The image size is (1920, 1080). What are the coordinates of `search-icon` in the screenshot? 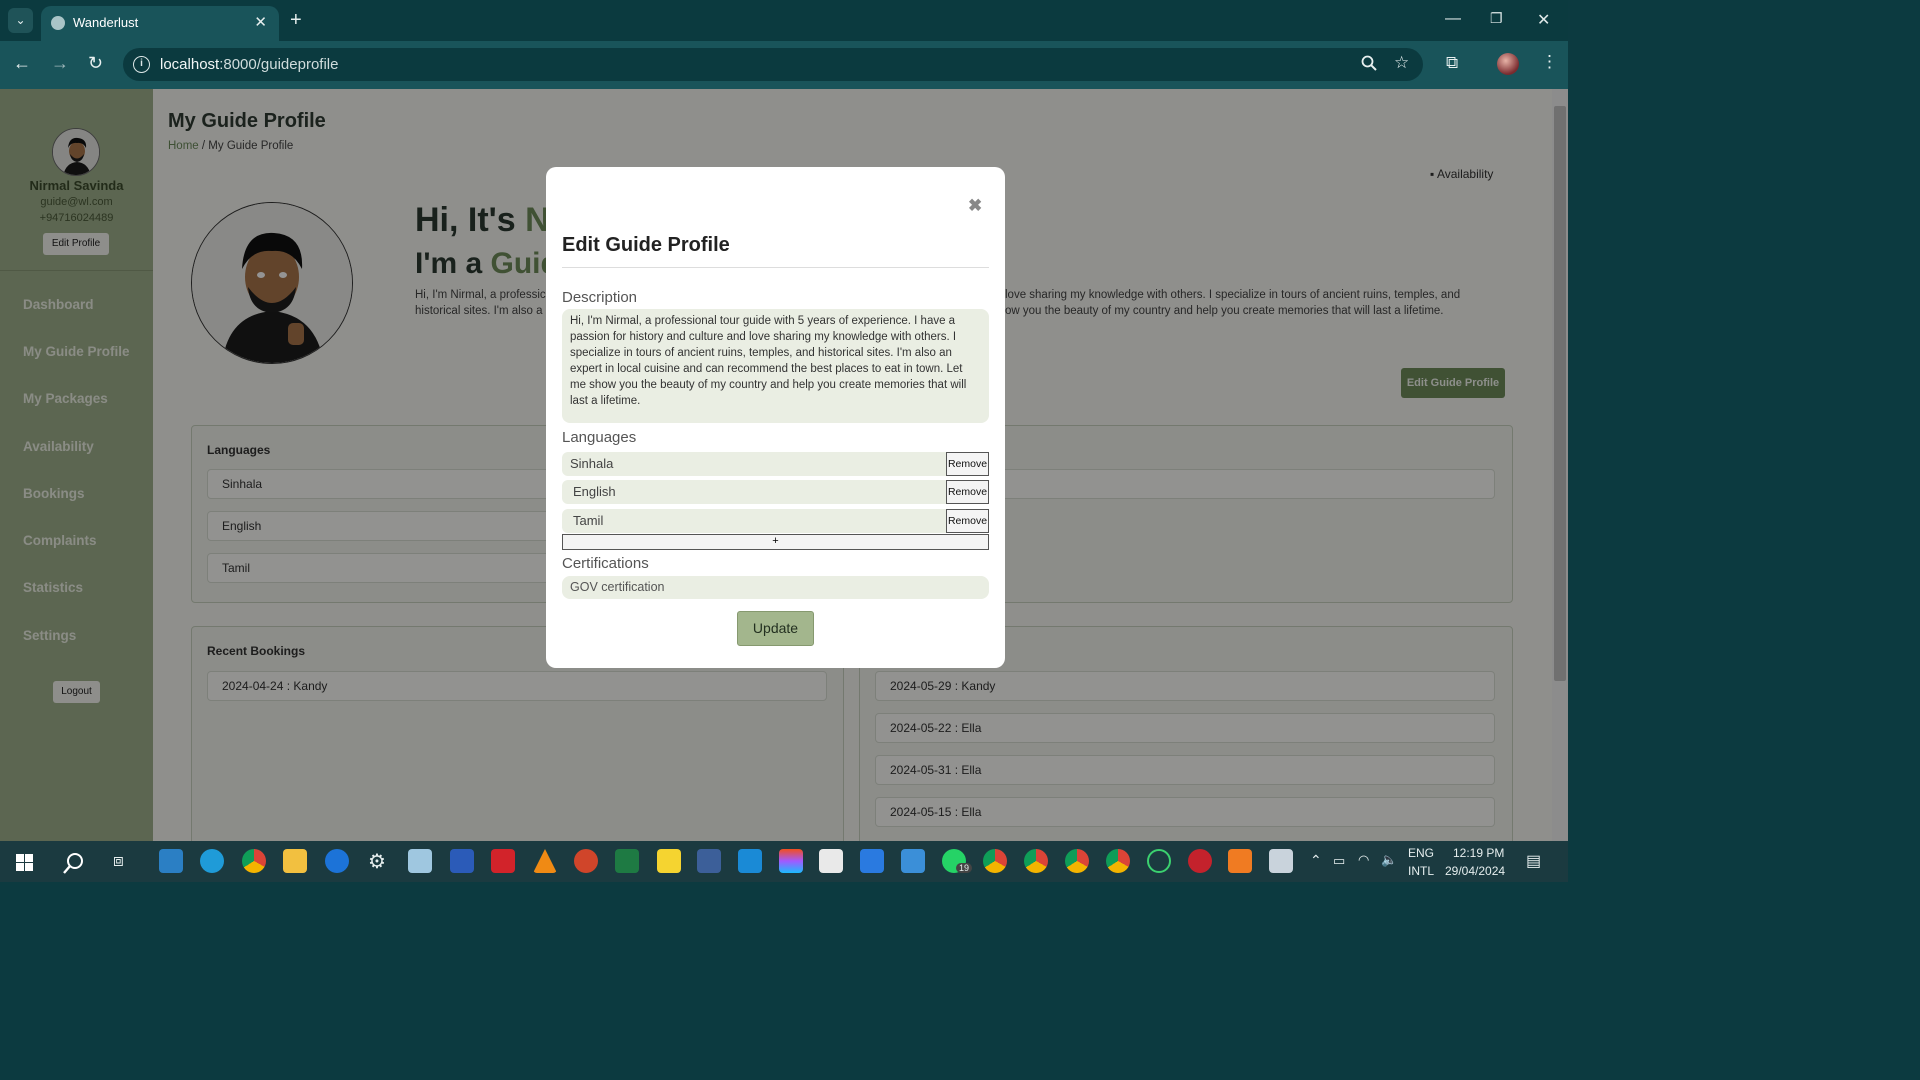 It's located at (74, 863).